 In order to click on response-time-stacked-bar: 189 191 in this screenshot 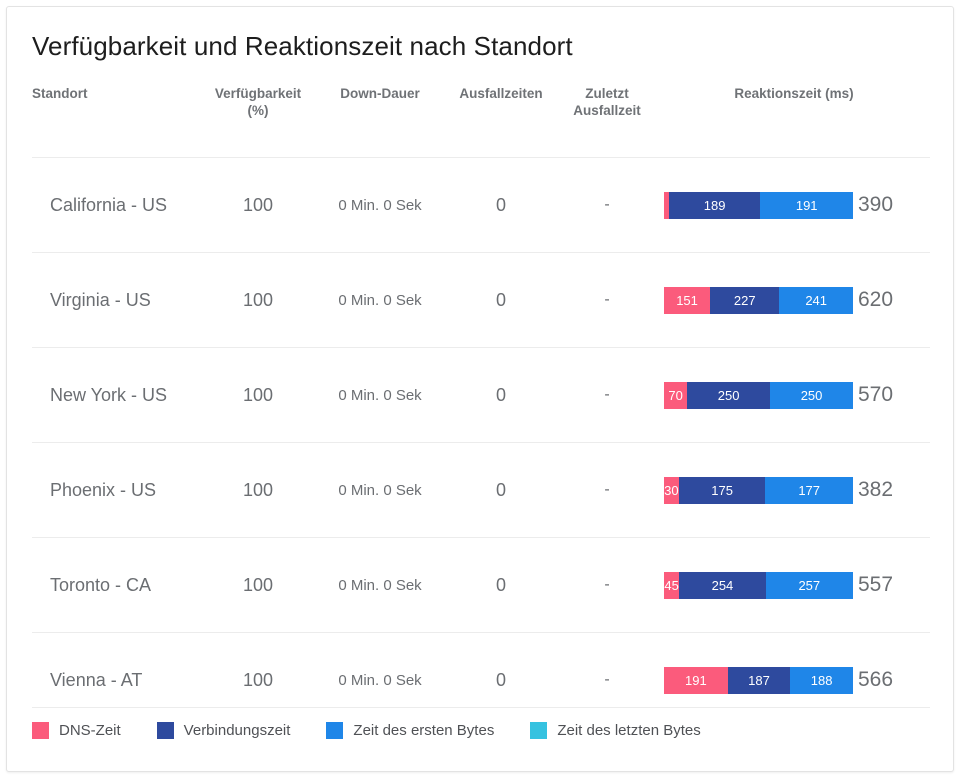, I will do `click(758, 205)`.